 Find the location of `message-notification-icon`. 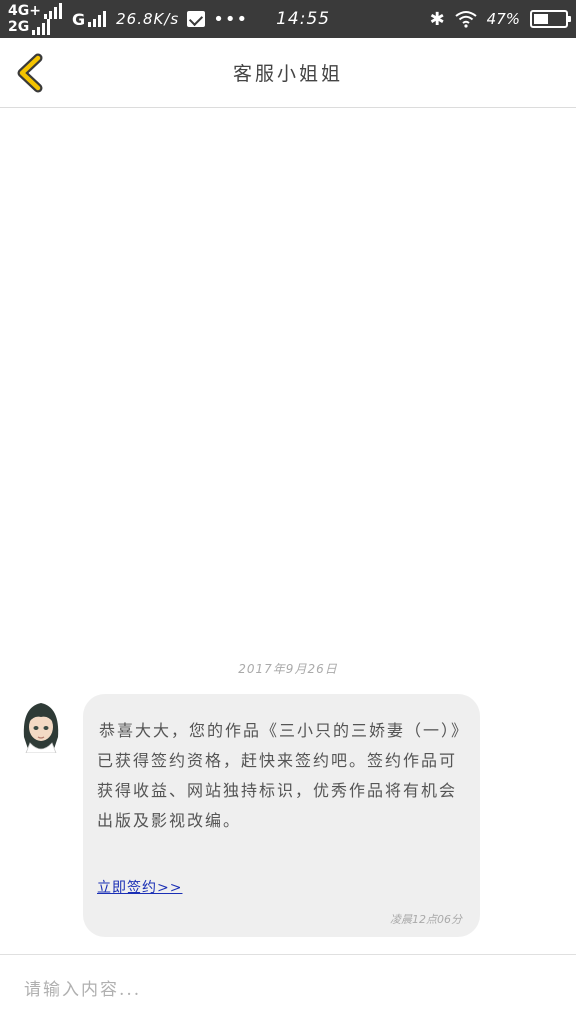

message-notification-icon is located at coordinates (196, 19).